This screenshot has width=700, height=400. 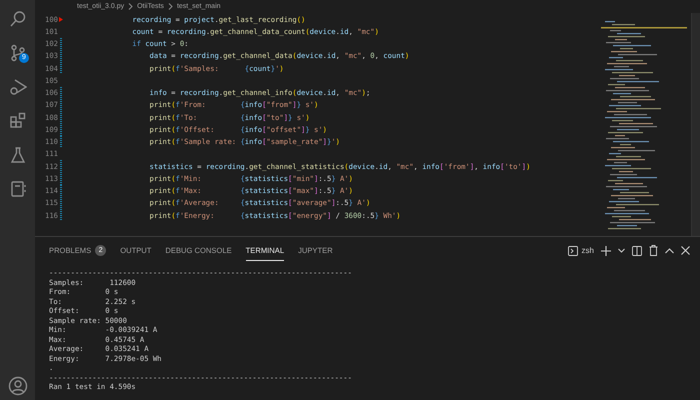 What do you see at coordinates (669, 251) in the screenshot?
I see `chevron-up-icon` at bounding box center [669, 251].